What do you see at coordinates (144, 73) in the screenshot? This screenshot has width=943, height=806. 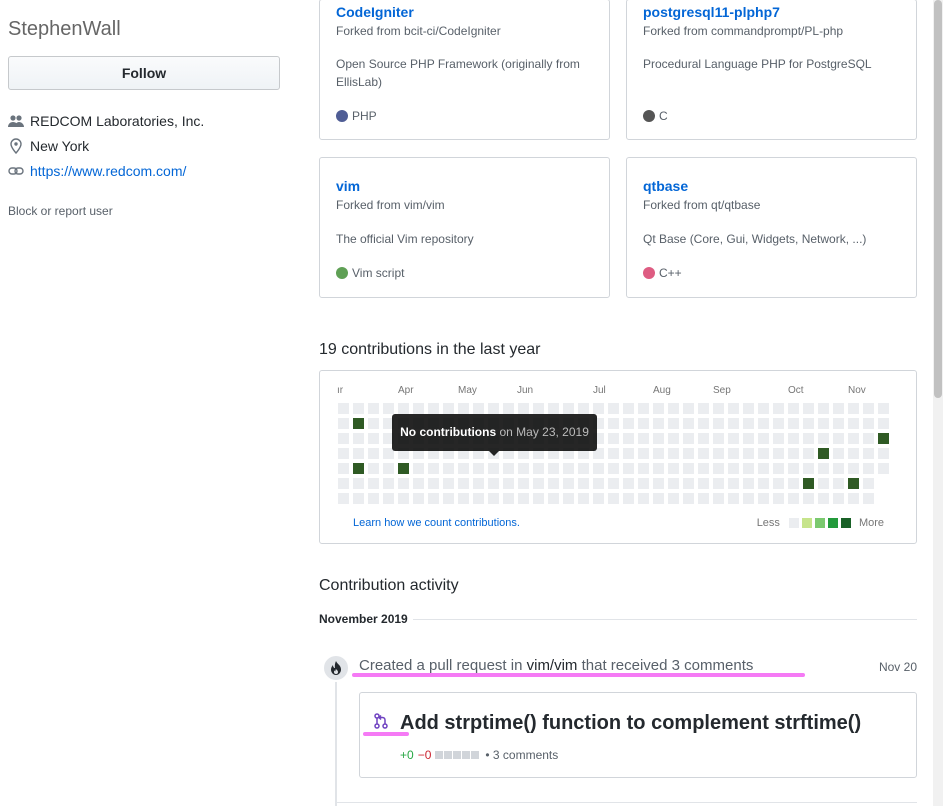 I see `follow-button: Follow` at bounding box center [144, 73].